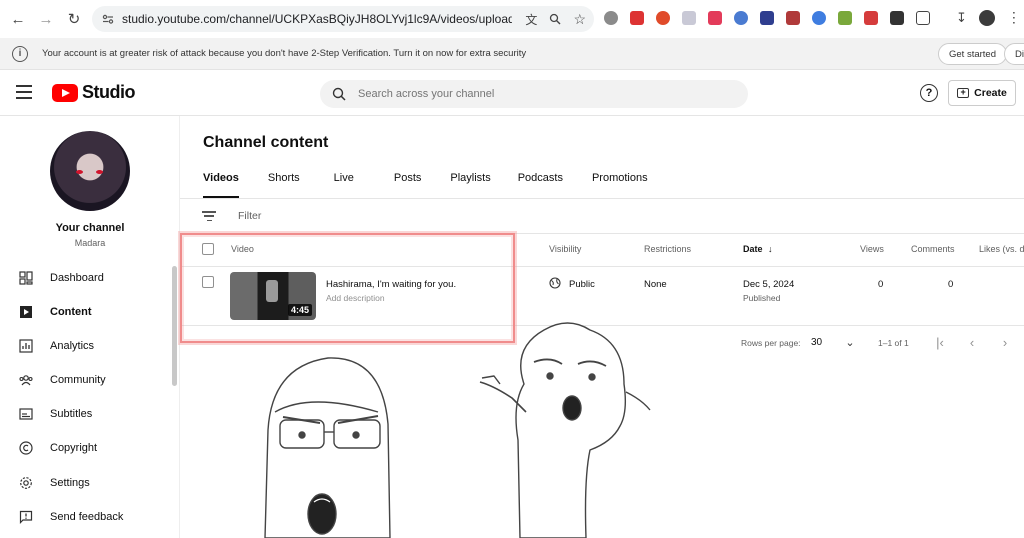 The image size is (1024, 538). I want to click on sidebar-item-label: Send feedback, so click(87, 517).